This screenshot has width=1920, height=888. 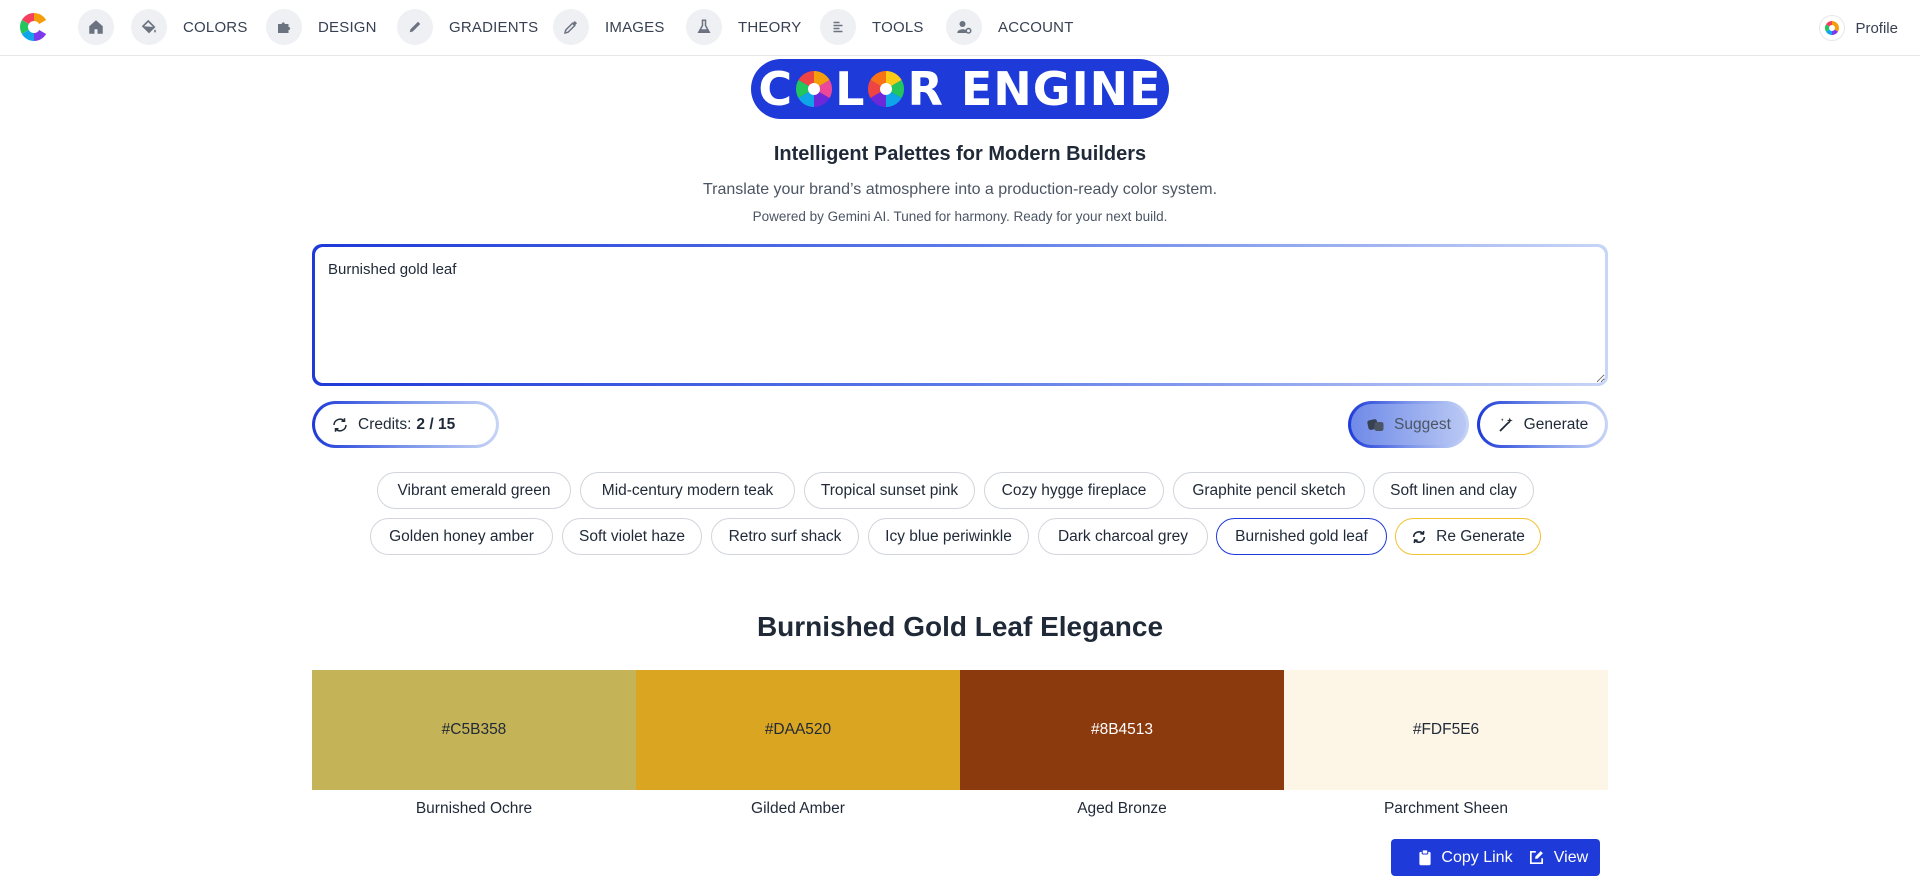 I want to click on brand-text-right: R ENGINE, so click(x=1034, y=89).